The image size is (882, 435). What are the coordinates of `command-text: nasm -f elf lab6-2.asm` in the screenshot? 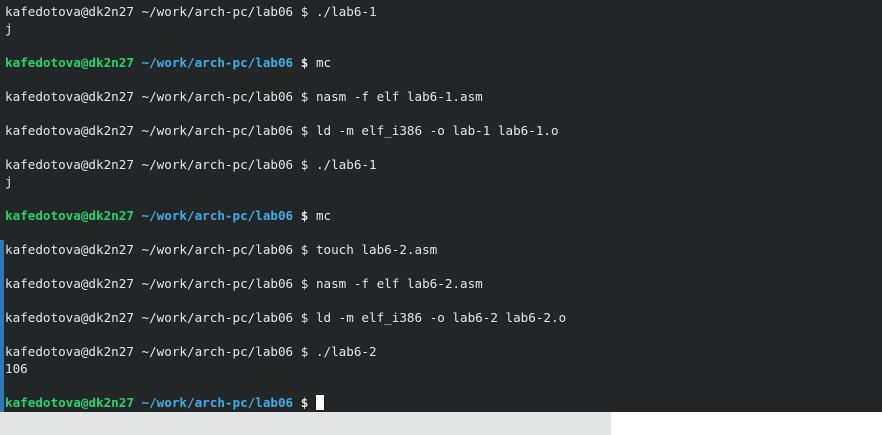 It's located at (399, 283).